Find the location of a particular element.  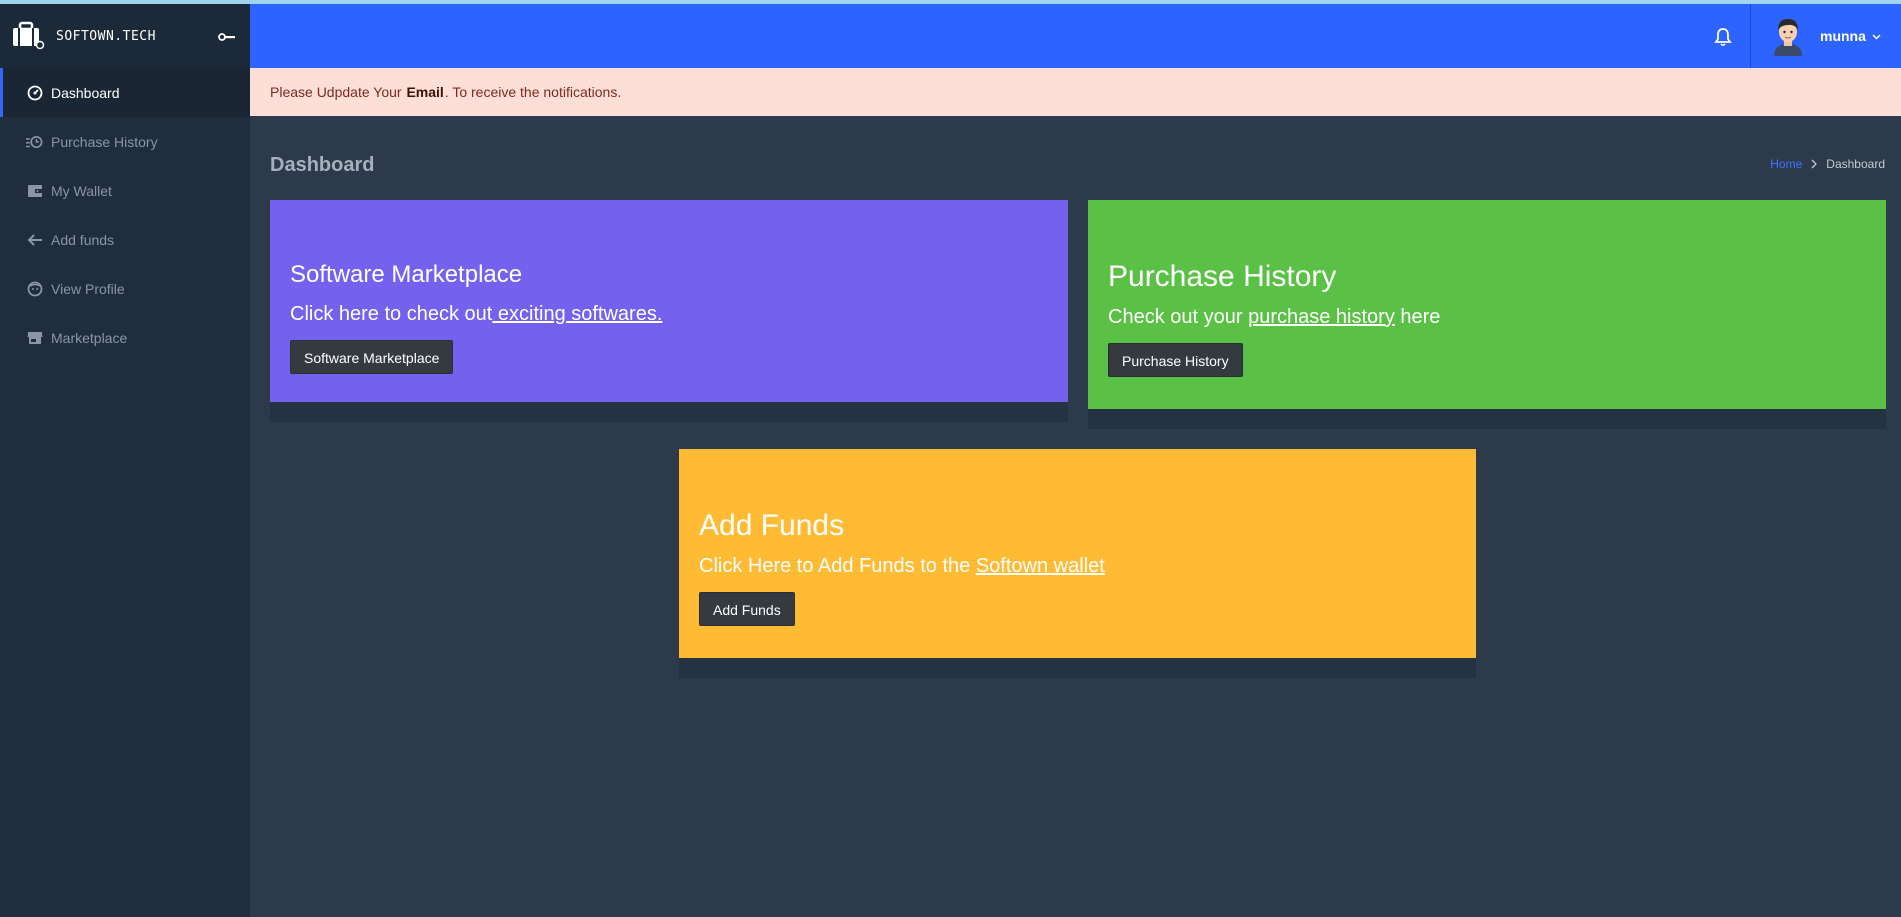

bell-icon is located at coordinates (1723, 39).